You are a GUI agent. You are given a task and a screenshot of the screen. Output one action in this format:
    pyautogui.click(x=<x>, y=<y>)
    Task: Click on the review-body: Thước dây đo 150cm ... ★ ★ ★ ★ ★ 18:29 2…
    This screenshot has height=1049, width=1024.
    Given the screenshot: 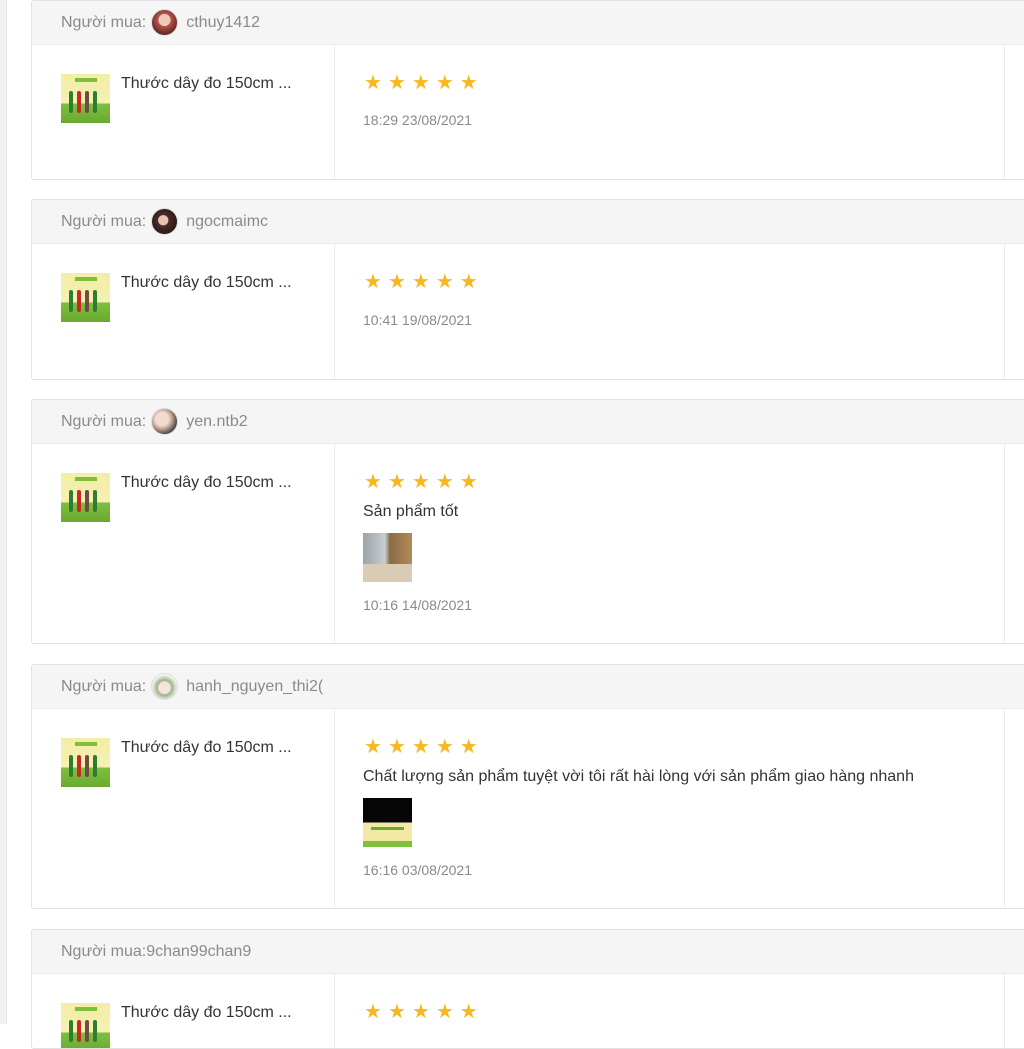 What is the action you would take?
    pyautogui.click(x=528, y=112)
    